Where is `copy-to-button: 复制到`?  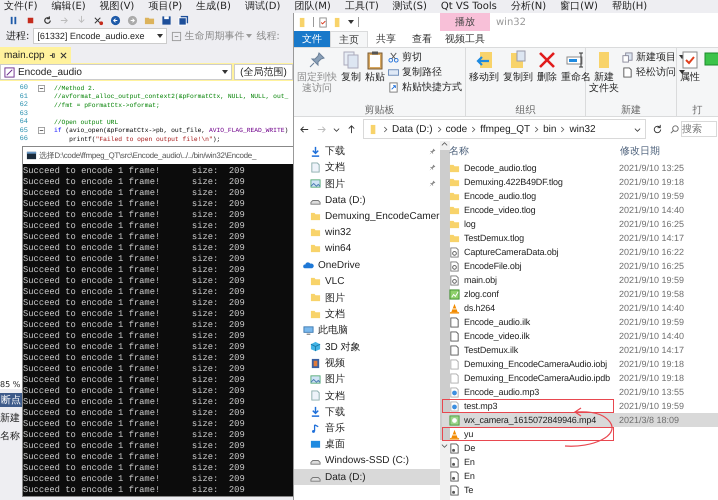
copy-to-button: 复制到 is located at coordinates (518, 76).